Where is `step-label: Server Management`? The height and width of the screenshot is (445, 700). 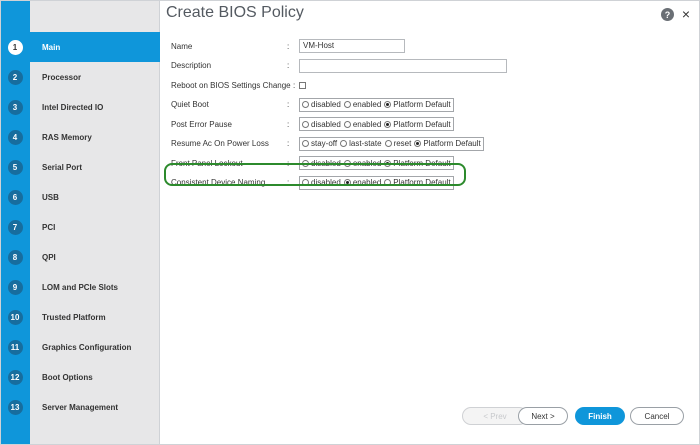 step-label: Server Management is located at coordinates (80, 407).